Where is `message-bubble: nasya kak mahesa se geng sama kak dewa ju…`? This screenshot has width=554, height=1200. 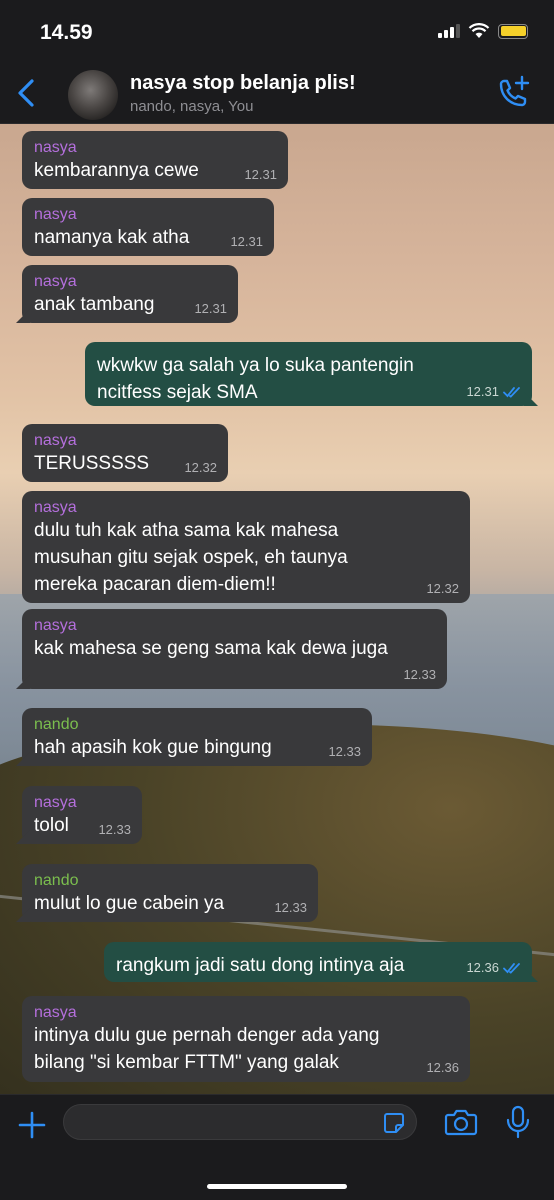
message-bubble: nasya kak mahesa se geng sama kak dewa ju… is located at coordinates (231, 649).